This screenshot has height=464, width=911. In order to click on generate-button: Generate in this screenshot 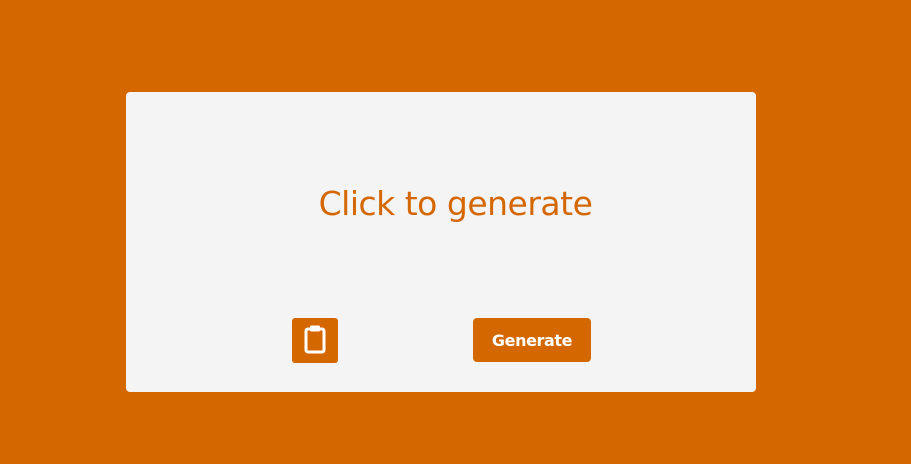, I will do `click(532, 340)`.